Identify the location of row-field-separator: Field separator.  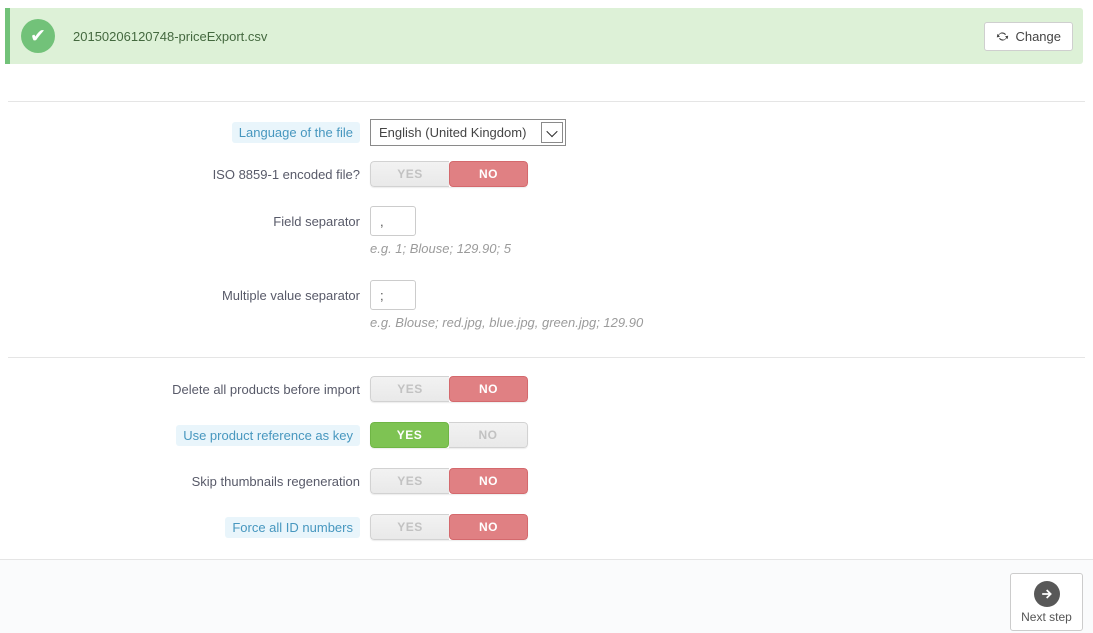
(546, 221).